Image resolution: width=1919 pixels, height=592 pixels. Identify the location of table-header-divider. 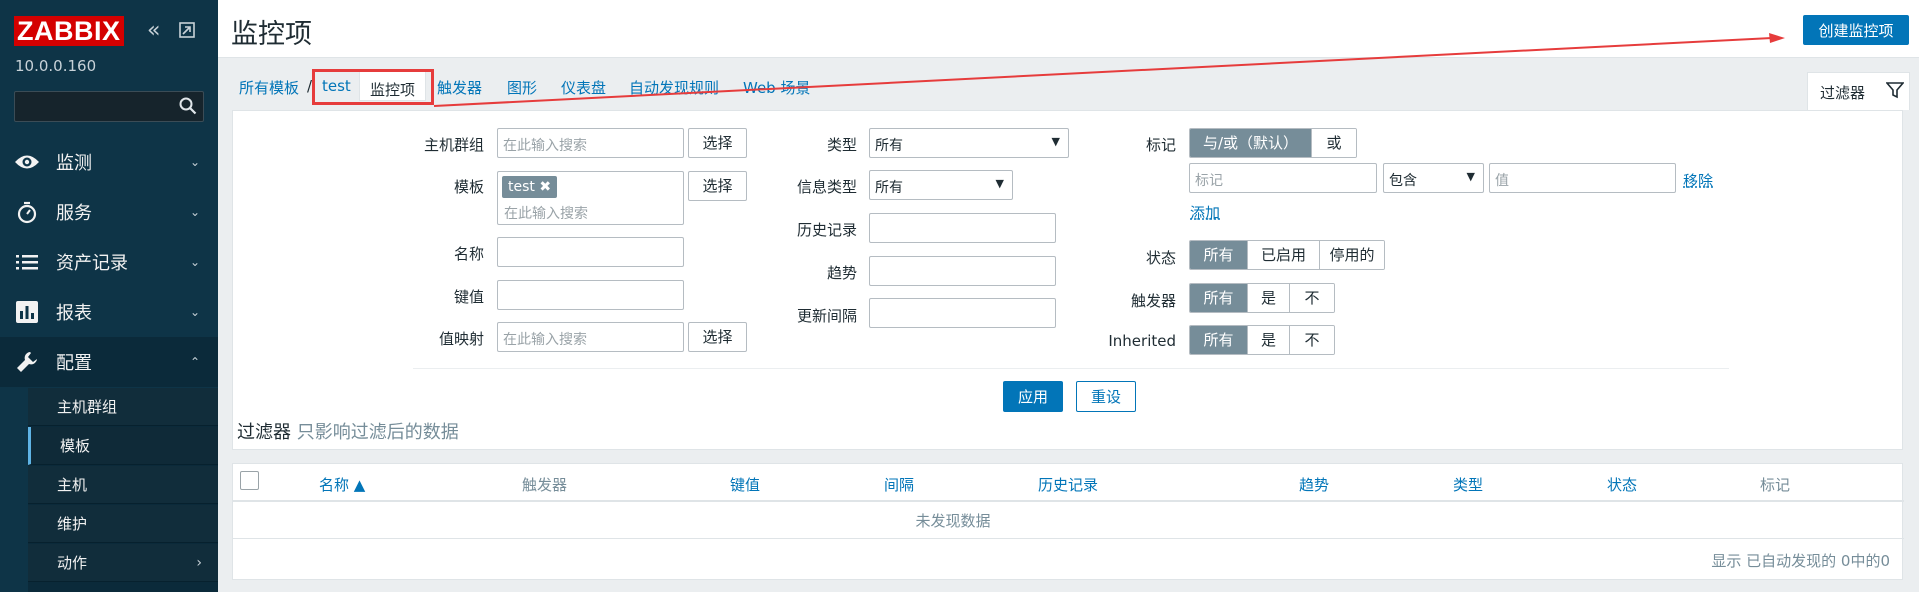
(1068, 501).